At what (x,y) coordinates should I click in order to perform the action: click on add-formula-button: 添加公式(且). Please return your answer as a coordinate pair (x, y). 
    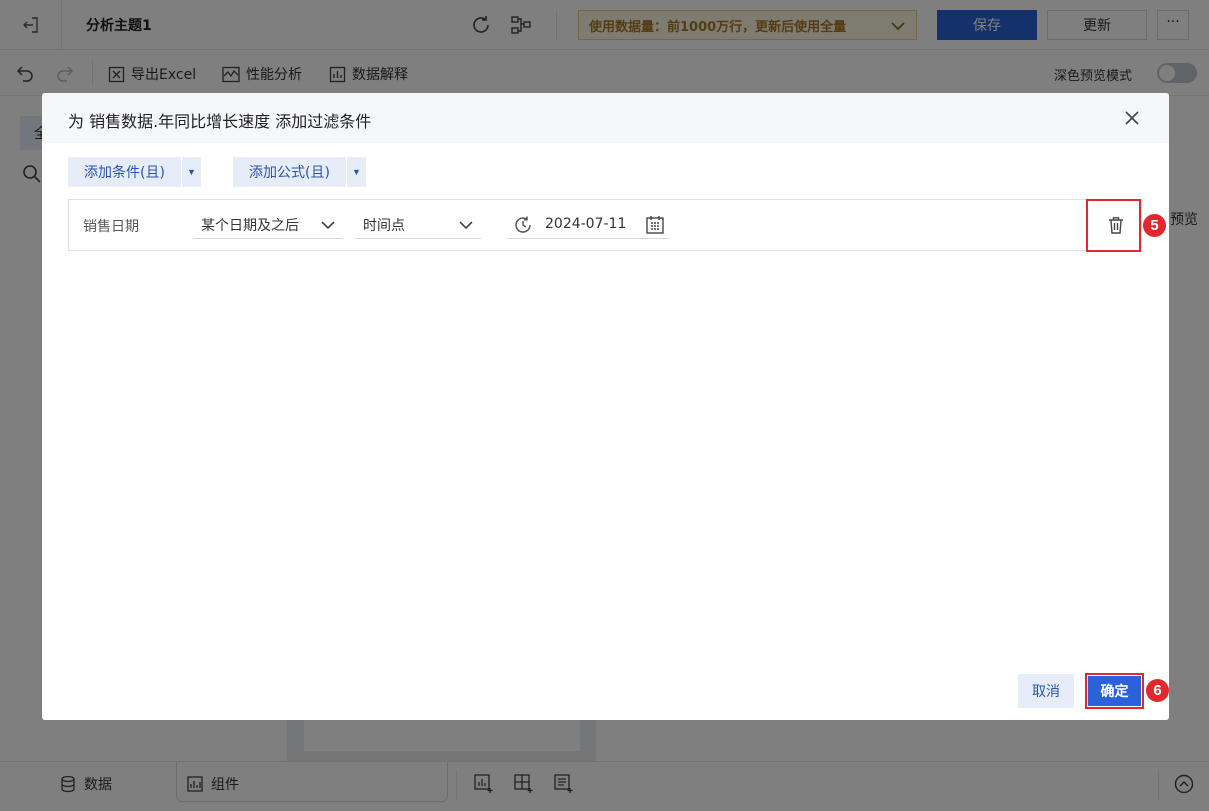
    Looking at the image, I should click on (289, 172).